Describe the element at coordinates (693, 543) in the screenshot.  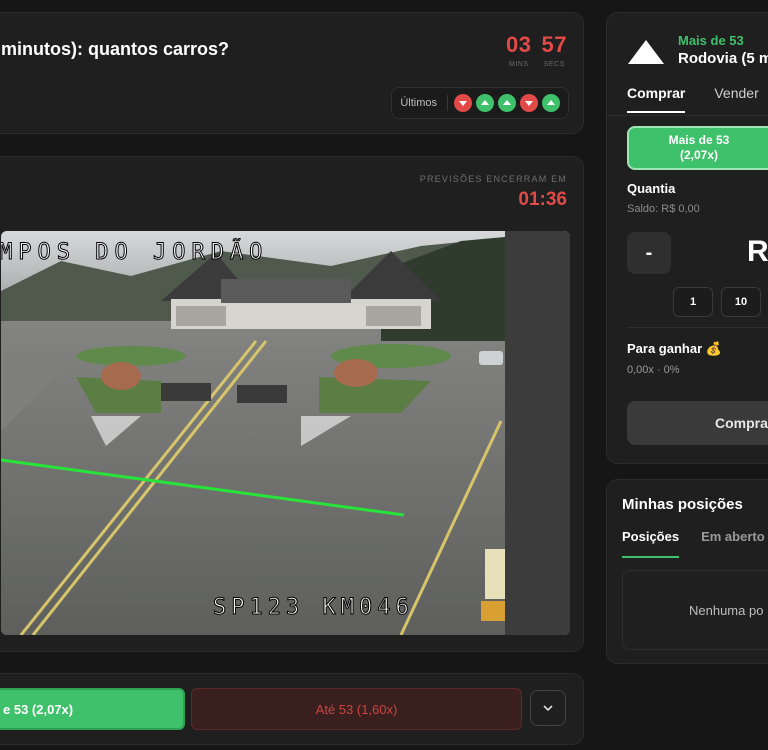
I see `positions-tabs: Posições Em aberto` at that location.